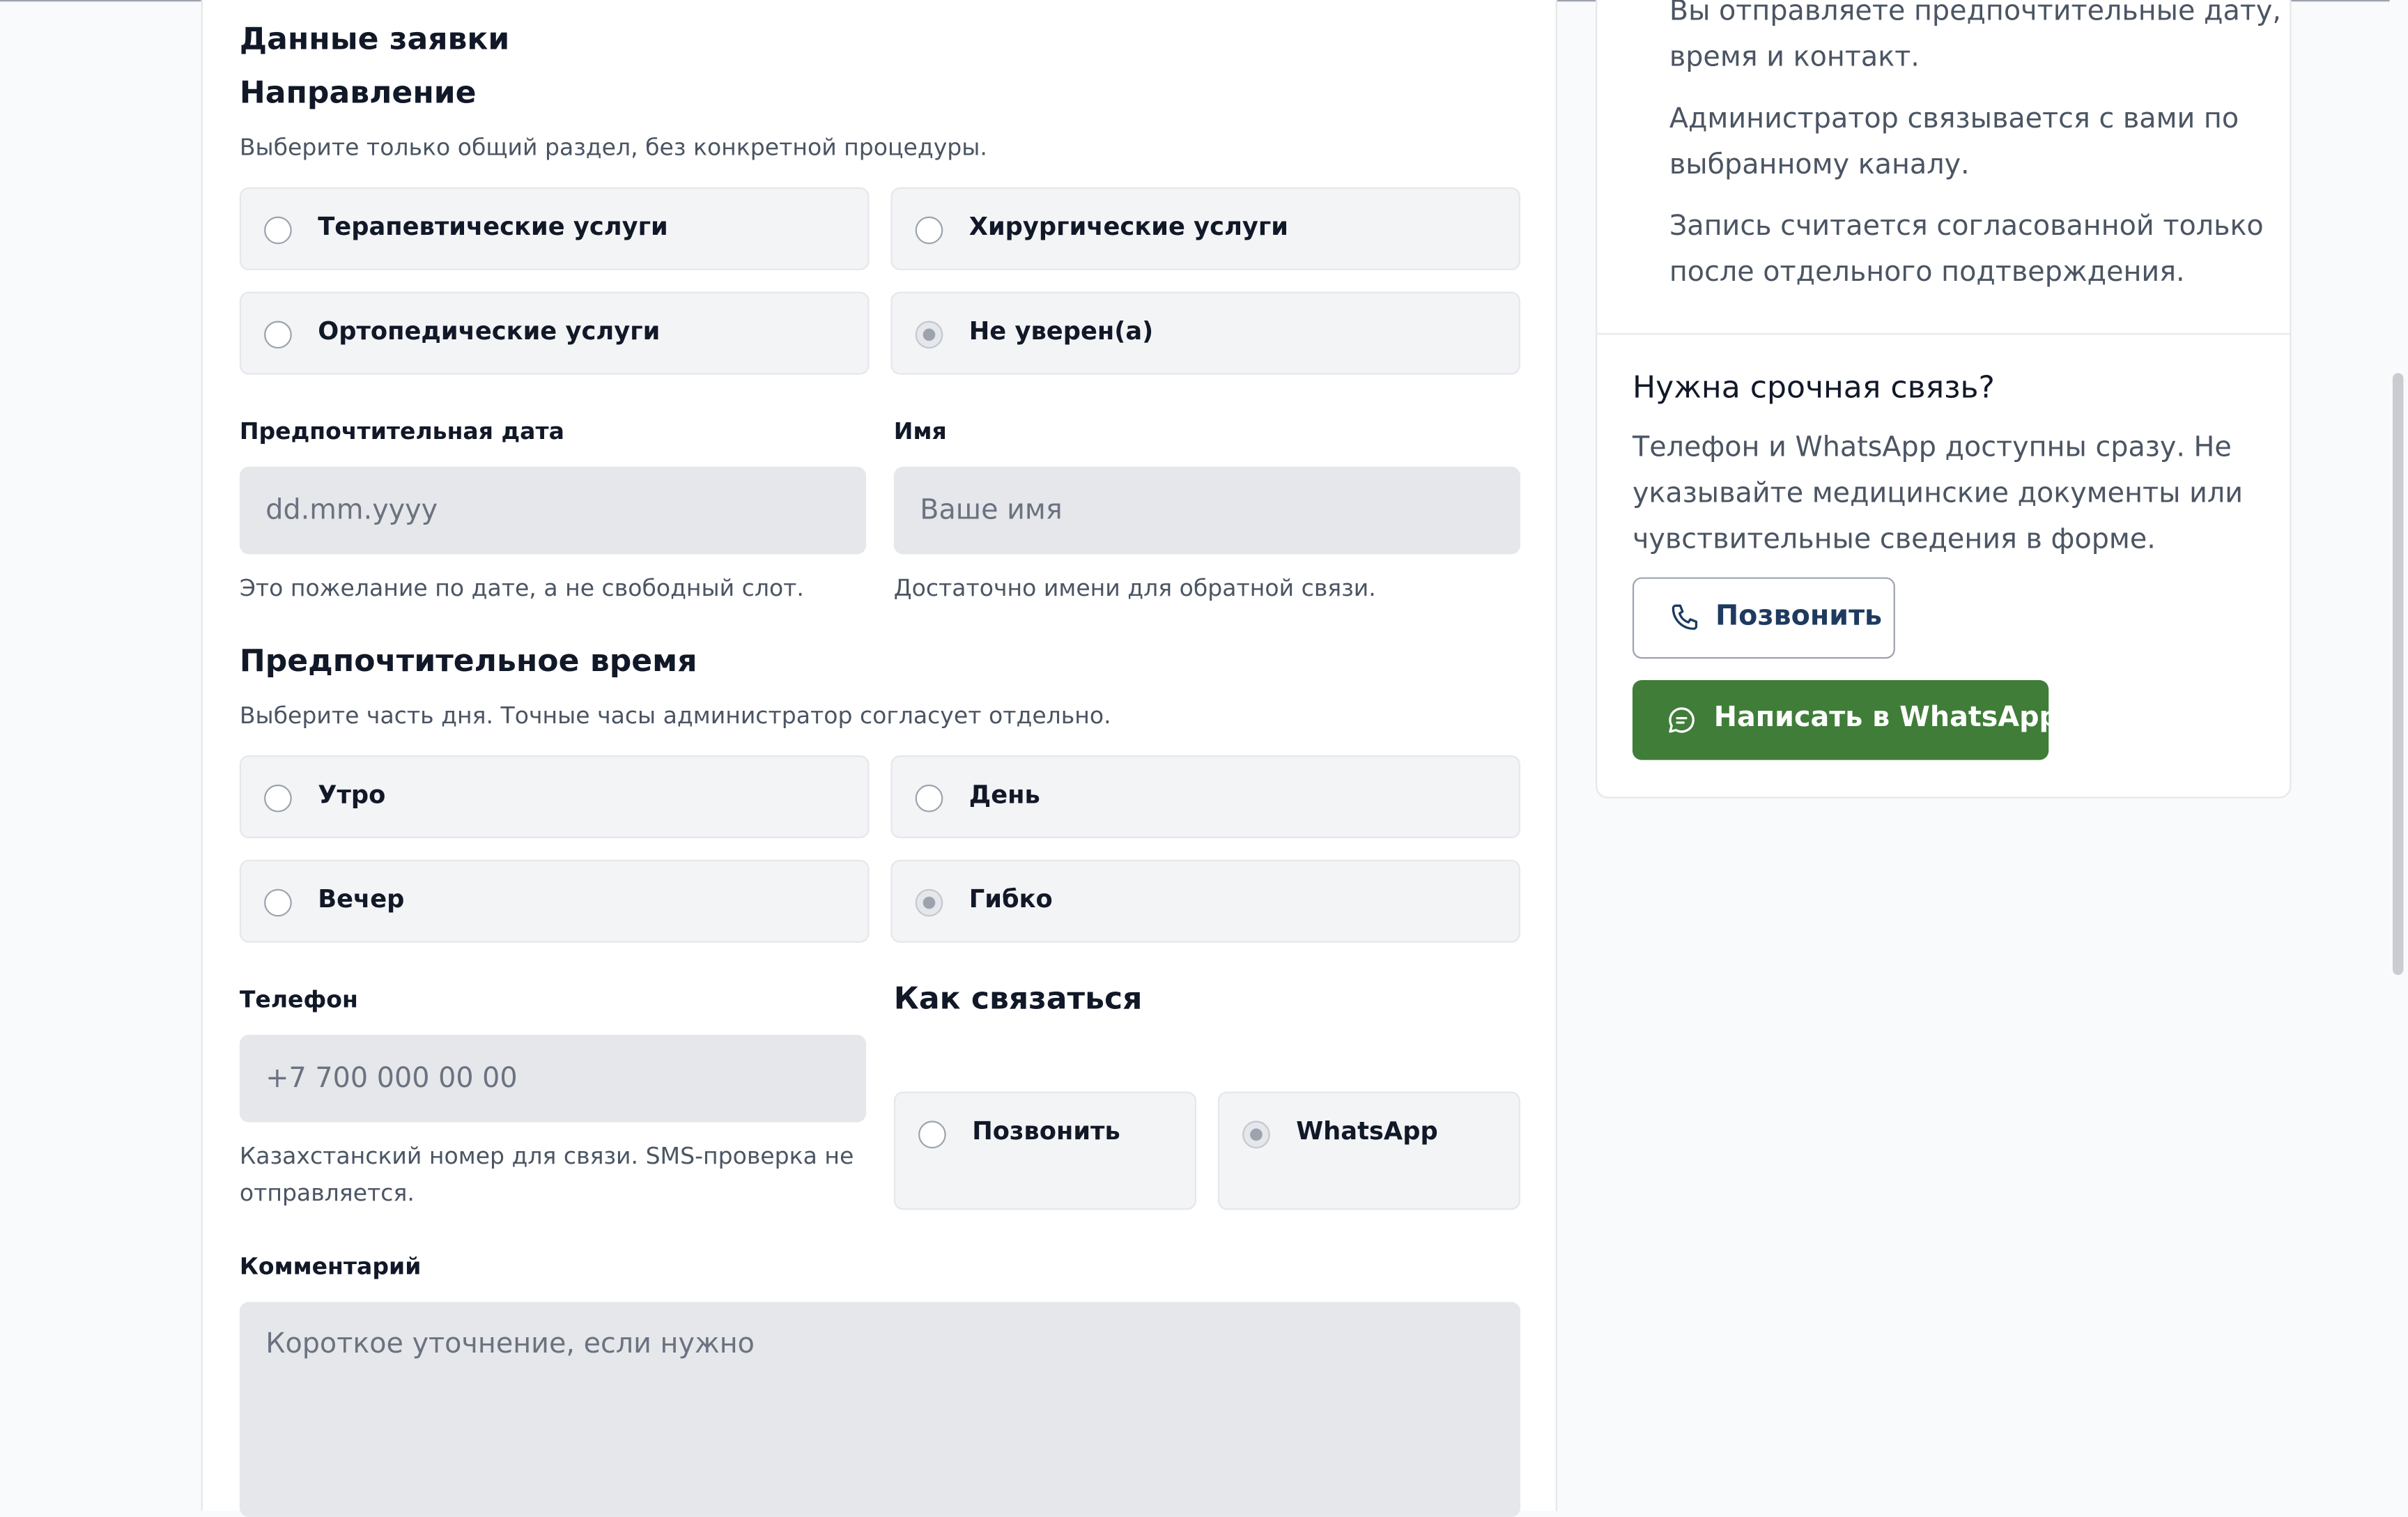 This screenshot has height=1517, width=2408. Describe the element at coordinates (1206, 901) in the screenshot. I see `time-option-flexible: Гибко` at that location.